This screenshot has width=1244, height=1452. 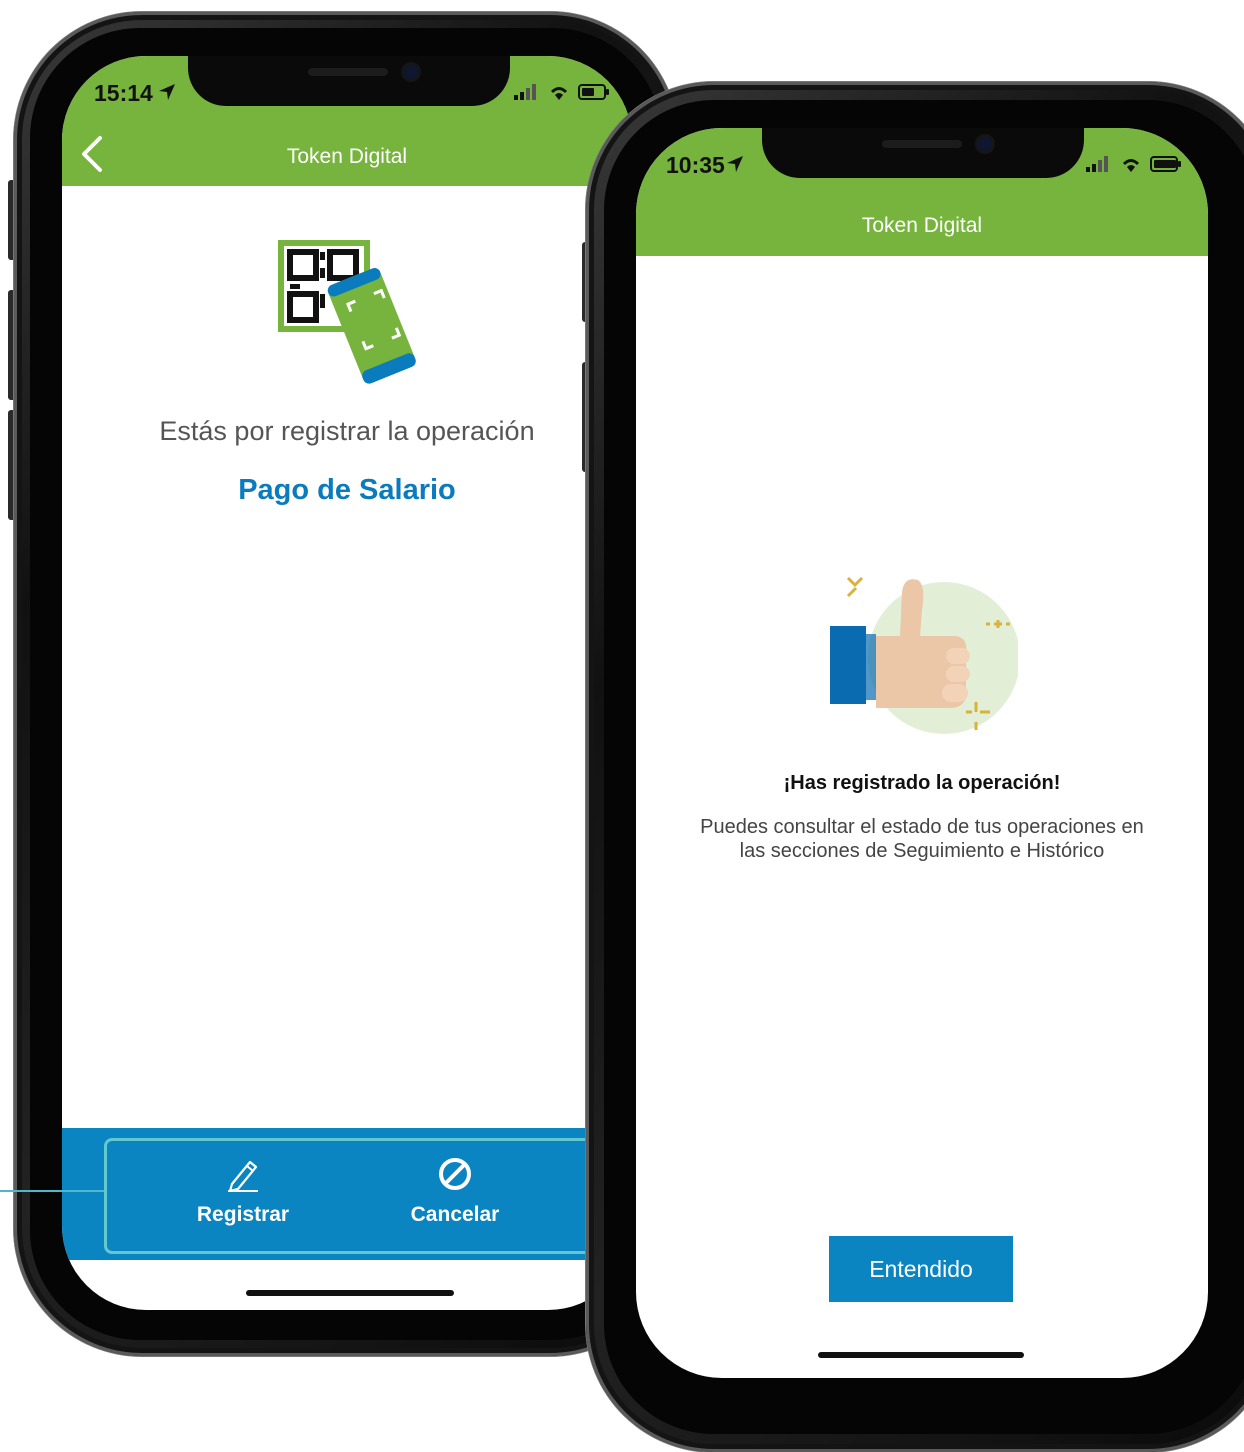 I want to click on success-title: ¡Has registrado la operación!, so click(x=922, y=783).